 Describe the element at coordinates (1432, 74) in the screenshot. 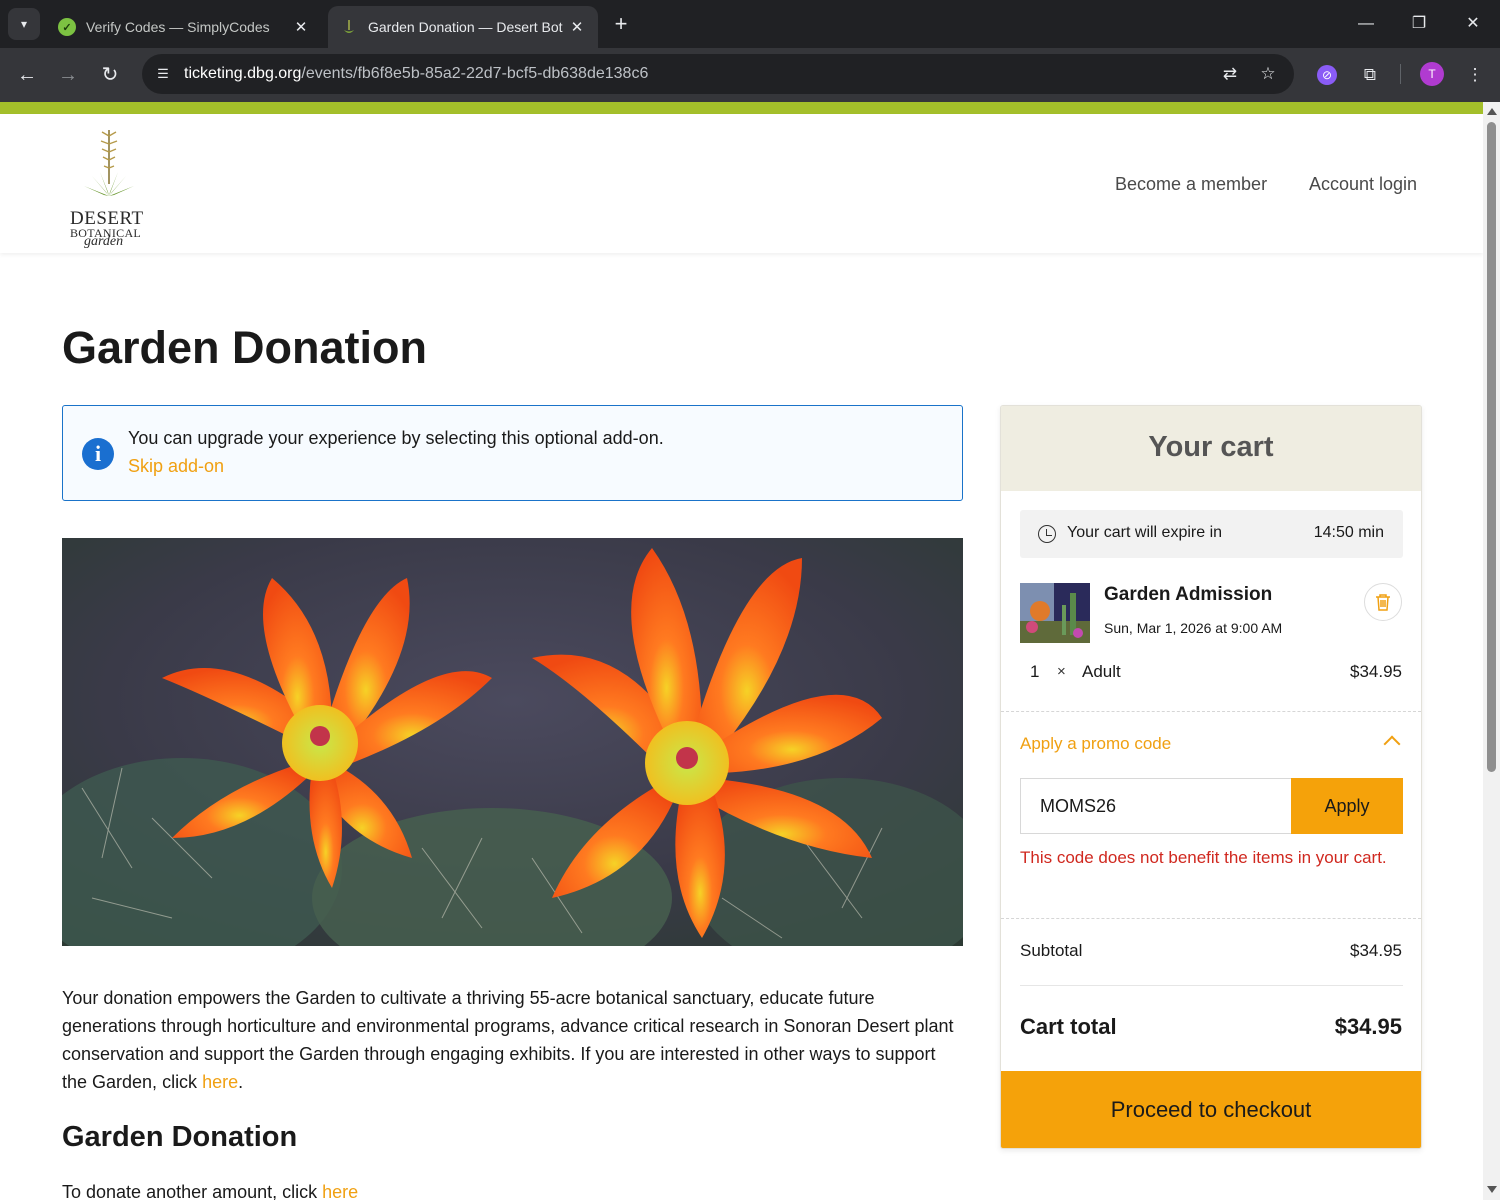

I see `profile-avatar: T` at that location.